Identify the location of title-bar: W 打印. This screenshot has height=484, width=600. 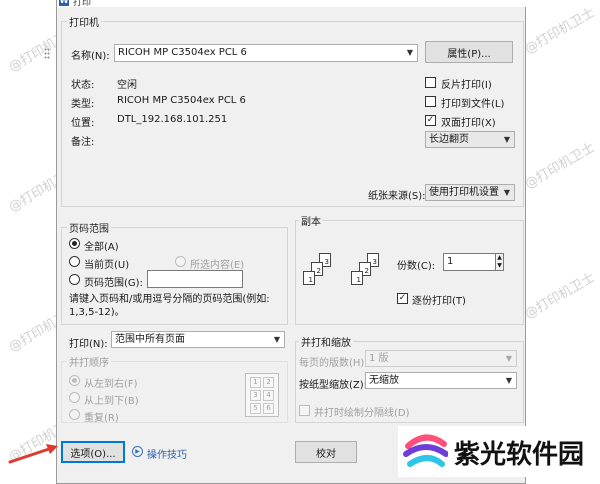
(292, 4).